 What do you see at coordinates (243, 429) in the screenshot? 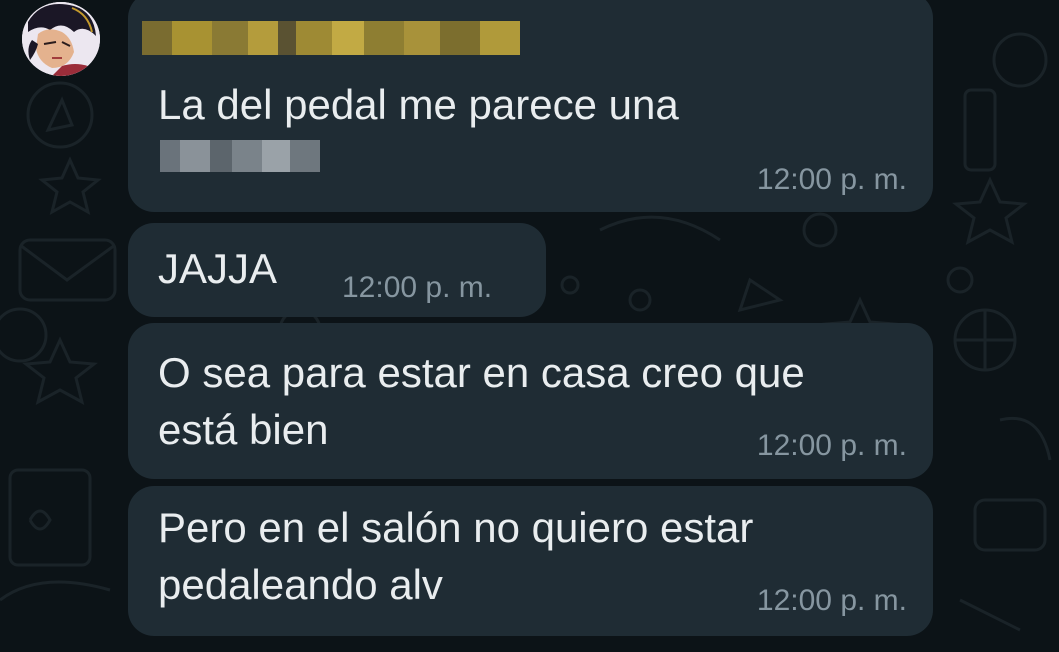
I see `message-text: está bien` at bounding box center [243, 429].